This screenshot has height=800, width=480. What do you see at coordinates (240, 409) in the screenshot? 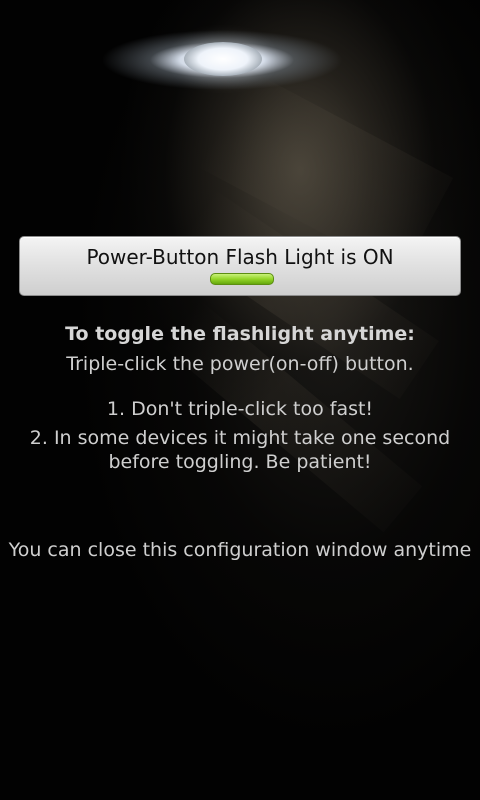
I see `tip-item: 1. Don't triple-click too fast!` at bounding box center [240, 409].